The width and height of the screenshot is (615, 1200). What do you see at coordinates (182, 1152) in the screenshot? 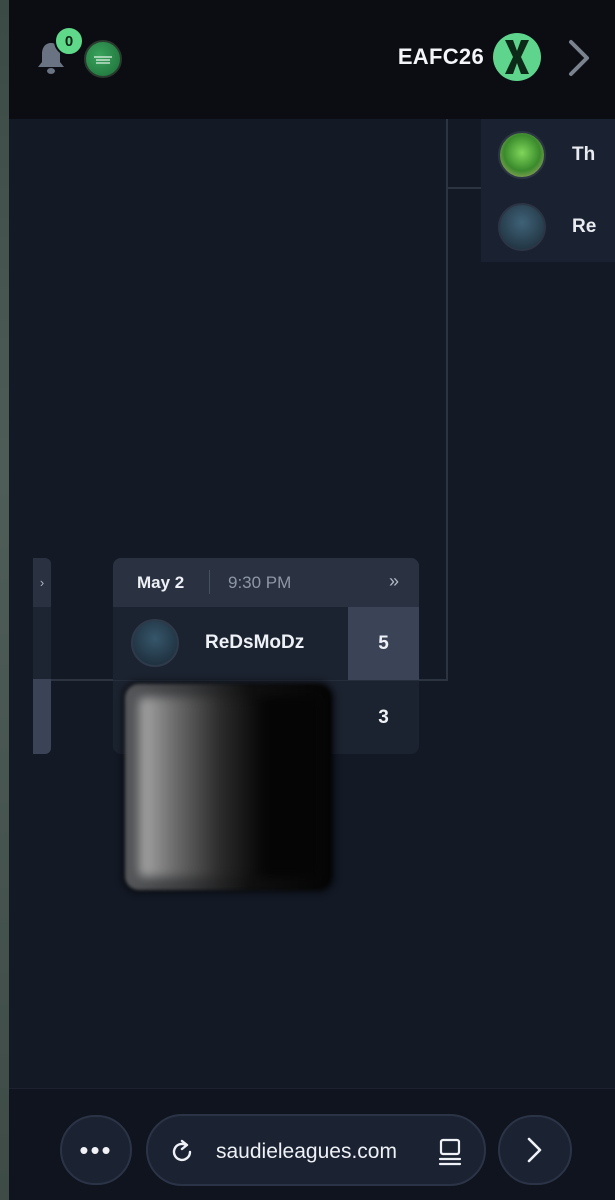
I see `reload-icon` at bounding box center [182, 1152].